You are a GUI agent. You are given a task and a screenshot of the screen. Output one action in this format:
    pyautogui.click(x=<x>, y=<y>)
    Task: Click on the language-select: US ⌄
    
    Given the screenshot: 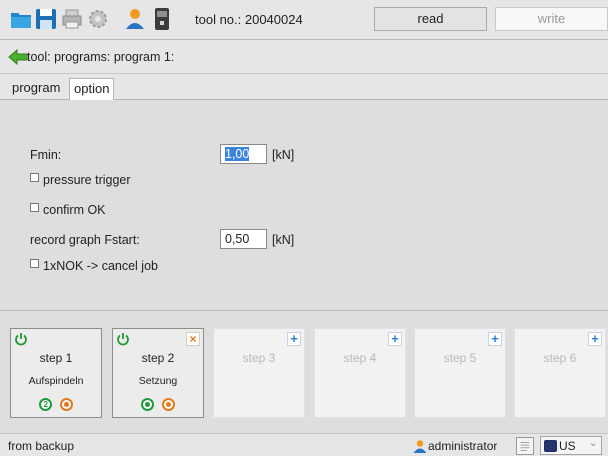 What is the action you would take?
    pyautogui.click(x=571, y=445)
    